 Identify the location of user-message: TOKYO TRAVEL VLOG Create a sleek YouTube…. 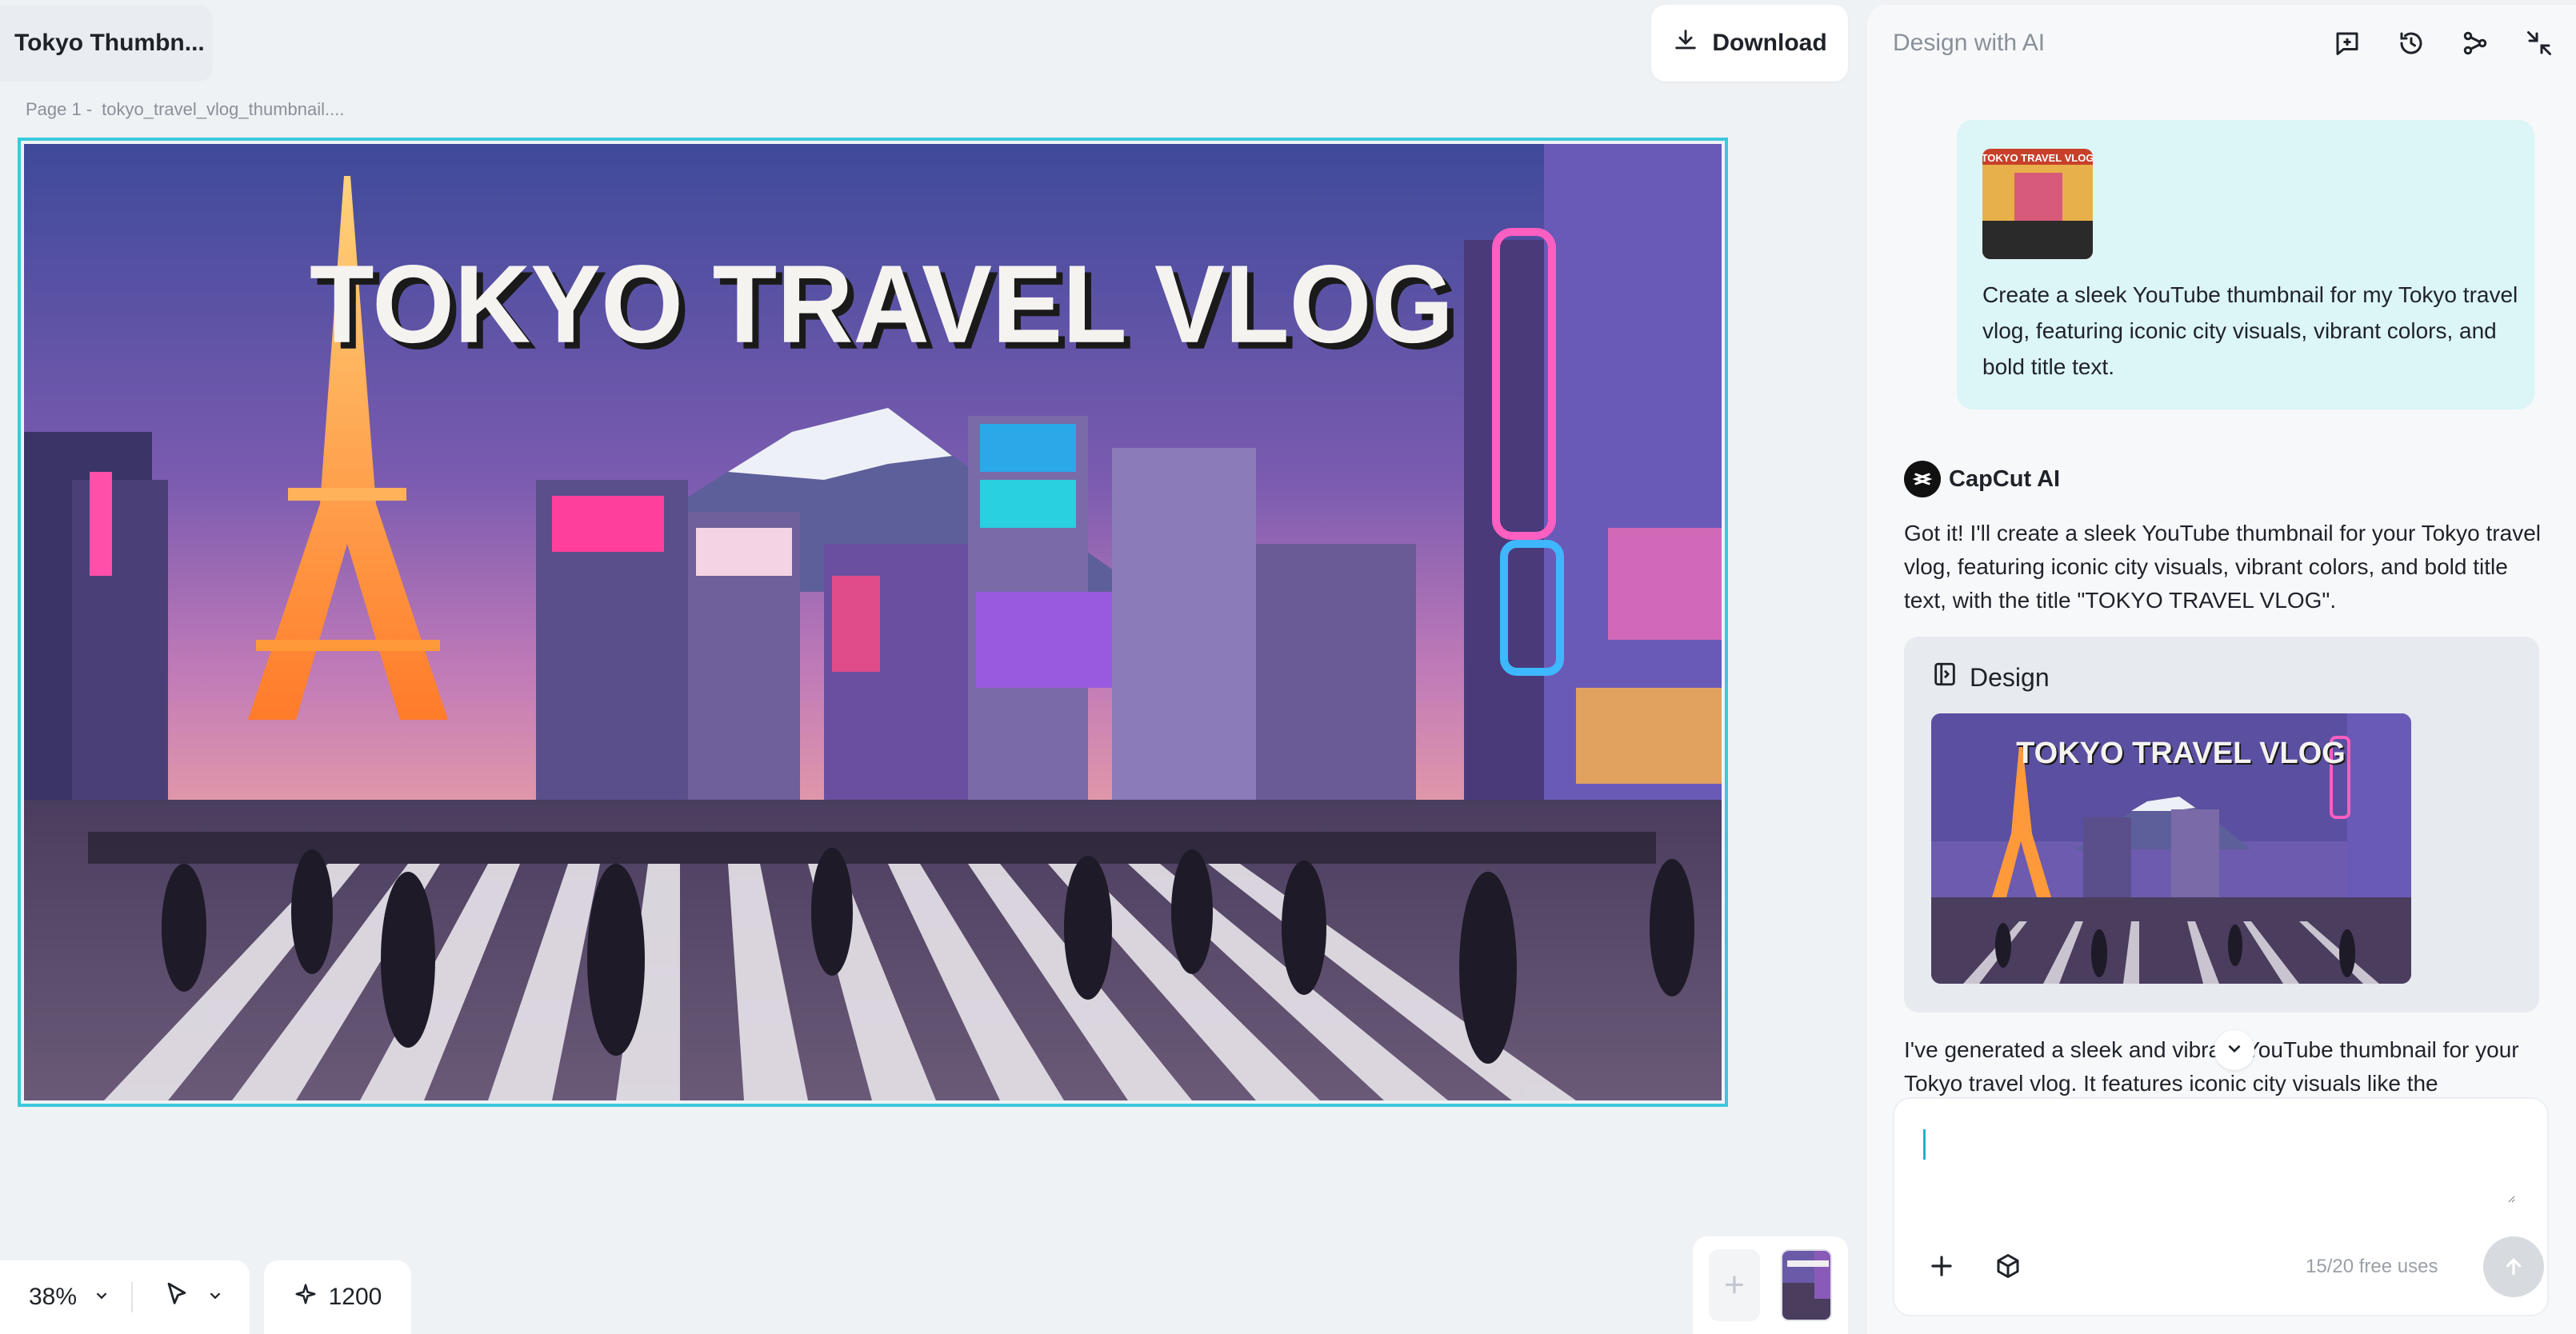
(2245, 264).